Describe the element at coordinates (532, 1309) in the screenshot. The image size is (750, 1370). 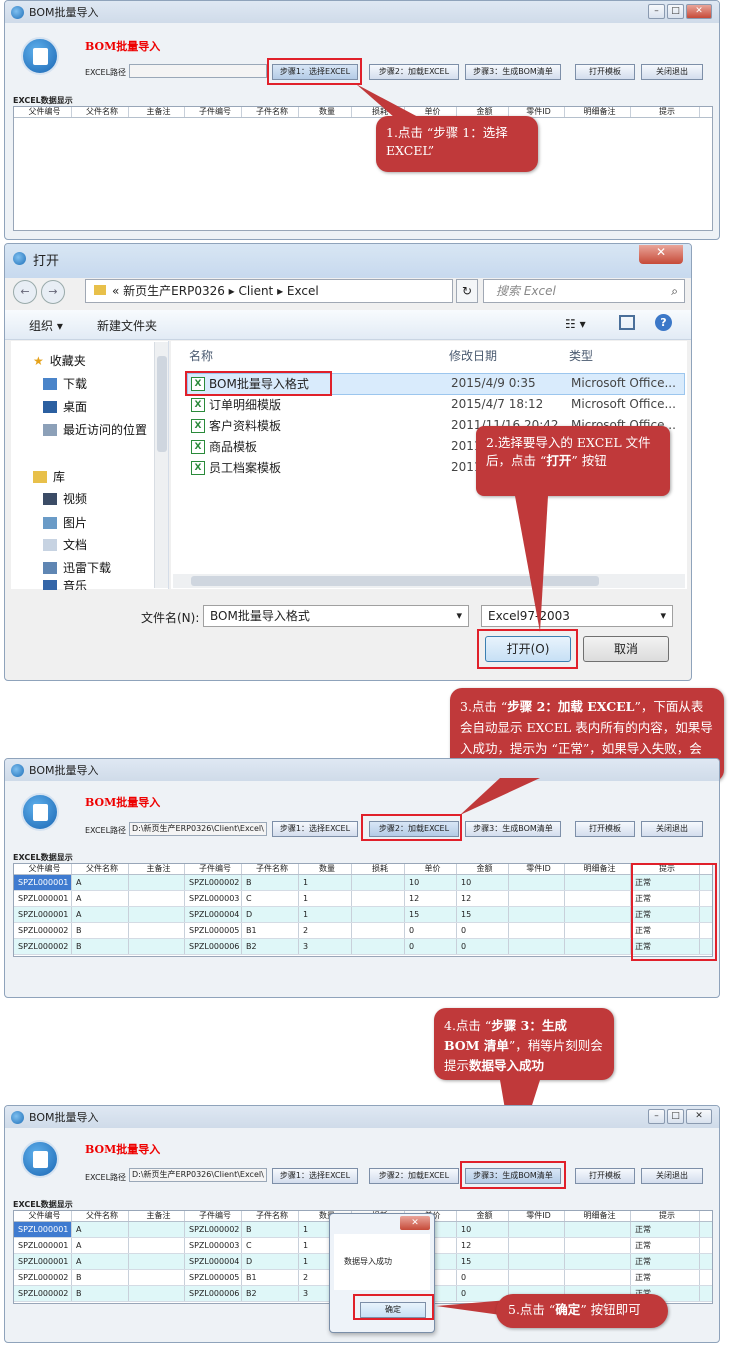
I see `callout-step5-text-a: 5.点击 “` at that location.